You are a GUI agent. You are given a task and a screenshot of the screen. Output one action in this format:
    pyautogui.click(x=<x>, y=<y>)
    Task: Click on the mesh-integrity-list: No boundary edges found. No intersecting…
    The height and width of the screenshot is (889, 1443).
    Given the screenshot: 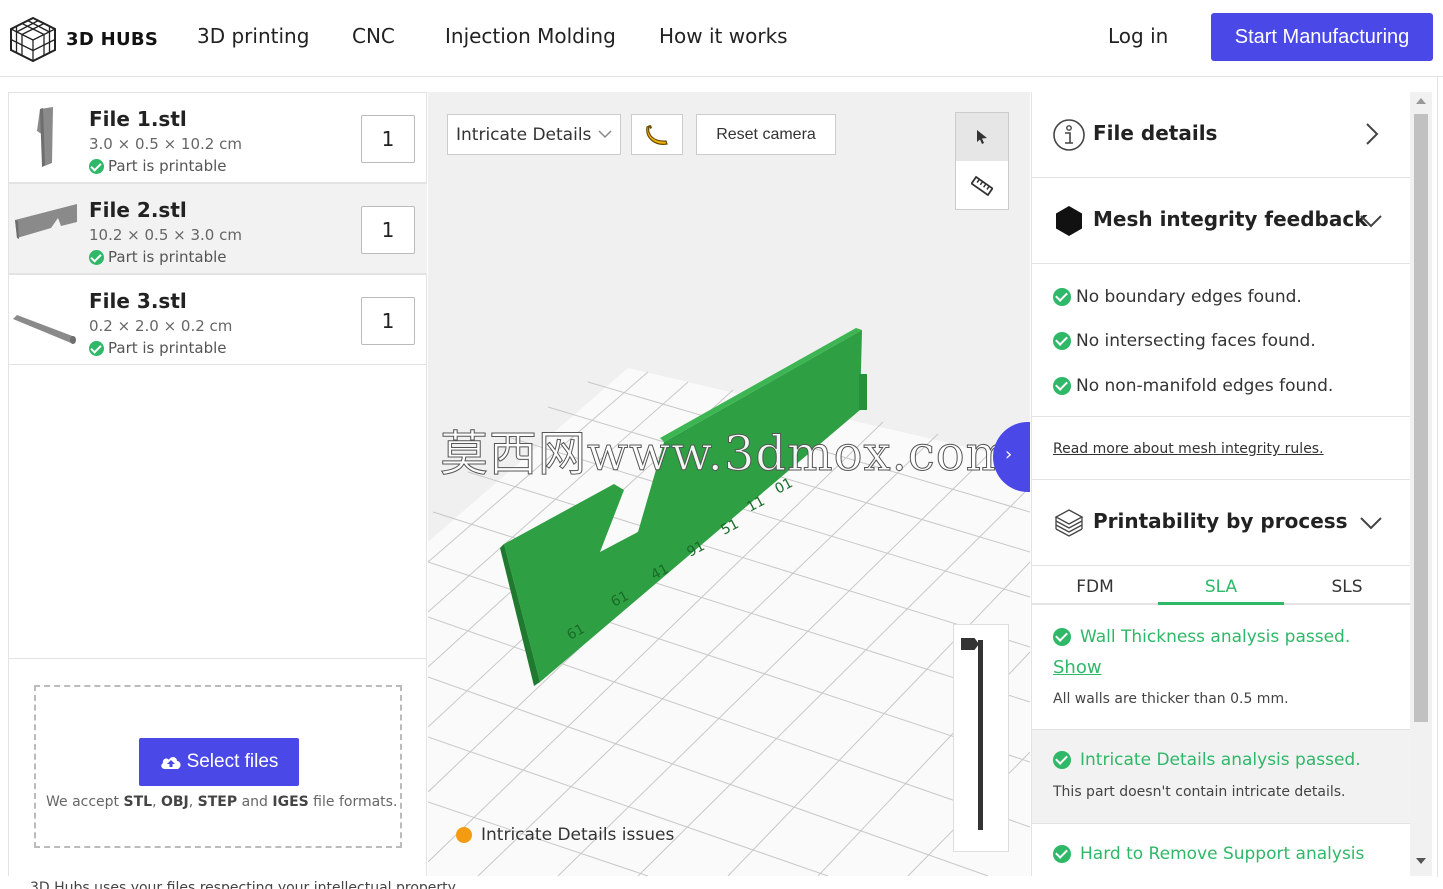 What is the action you would take?
    pyautogui.click(x=1221, y=341)
    